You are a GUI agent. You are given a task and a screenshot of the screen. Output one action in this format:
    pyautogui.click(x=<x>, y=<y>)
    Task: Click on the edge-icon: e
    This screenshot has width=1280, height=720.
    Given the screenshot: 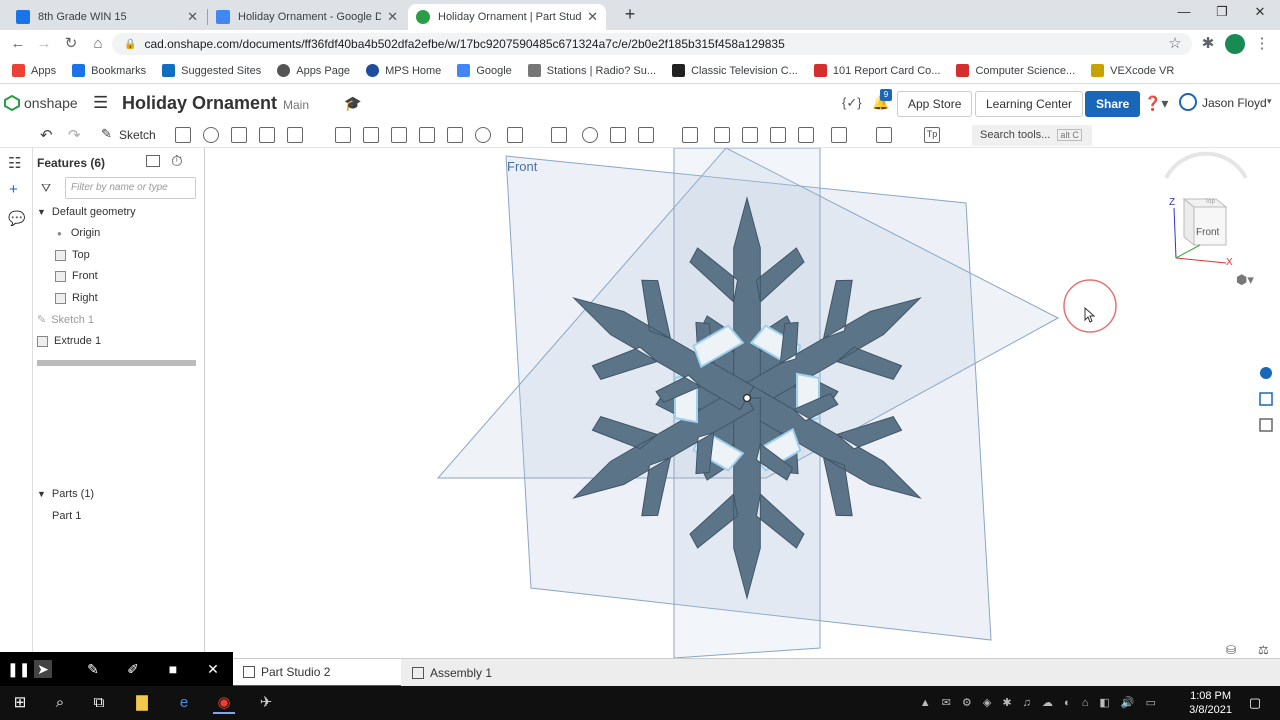 What is the action you would take?
    pyautogui.click(x=184, y=703)
    